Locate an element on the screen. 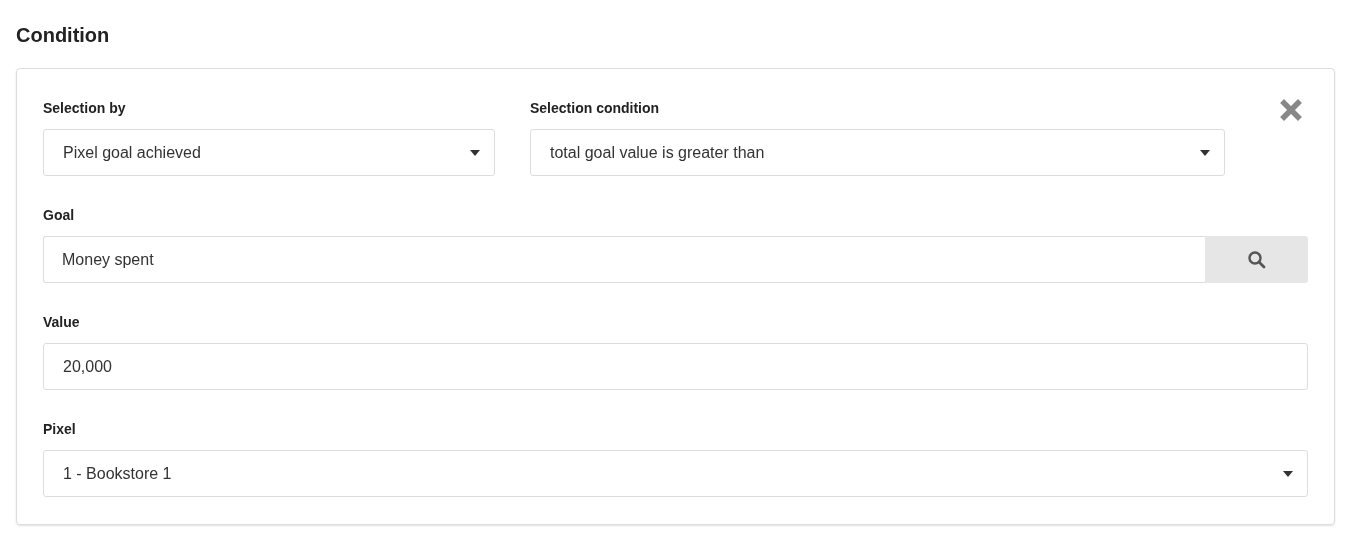 This screenshot has width=1349, height=534. search-icon is located at coordinates (1256, 259).